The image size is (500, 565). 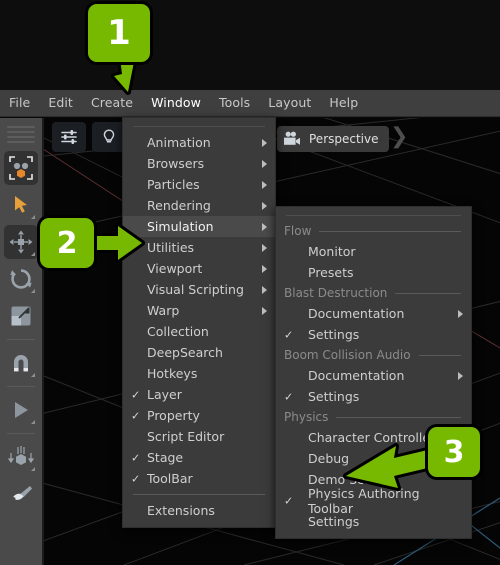 I want to click on menu-item-toolbar: ✓ ToolBar, so click(x=199, y=478).